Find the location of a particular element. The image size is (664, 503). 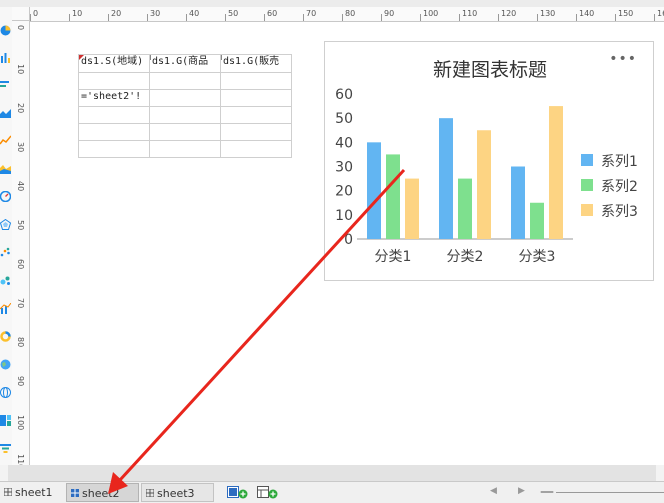

chart-more-menu-icon: ••• is located at coordinates (623, 59).